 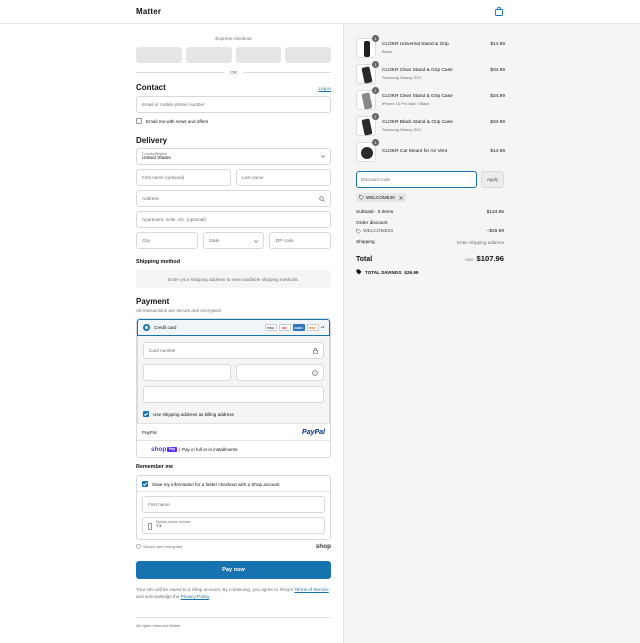 I want to click on credit-card-option: Credit card VISA MC AMEX DISC +4, so click(x=233, y=327).